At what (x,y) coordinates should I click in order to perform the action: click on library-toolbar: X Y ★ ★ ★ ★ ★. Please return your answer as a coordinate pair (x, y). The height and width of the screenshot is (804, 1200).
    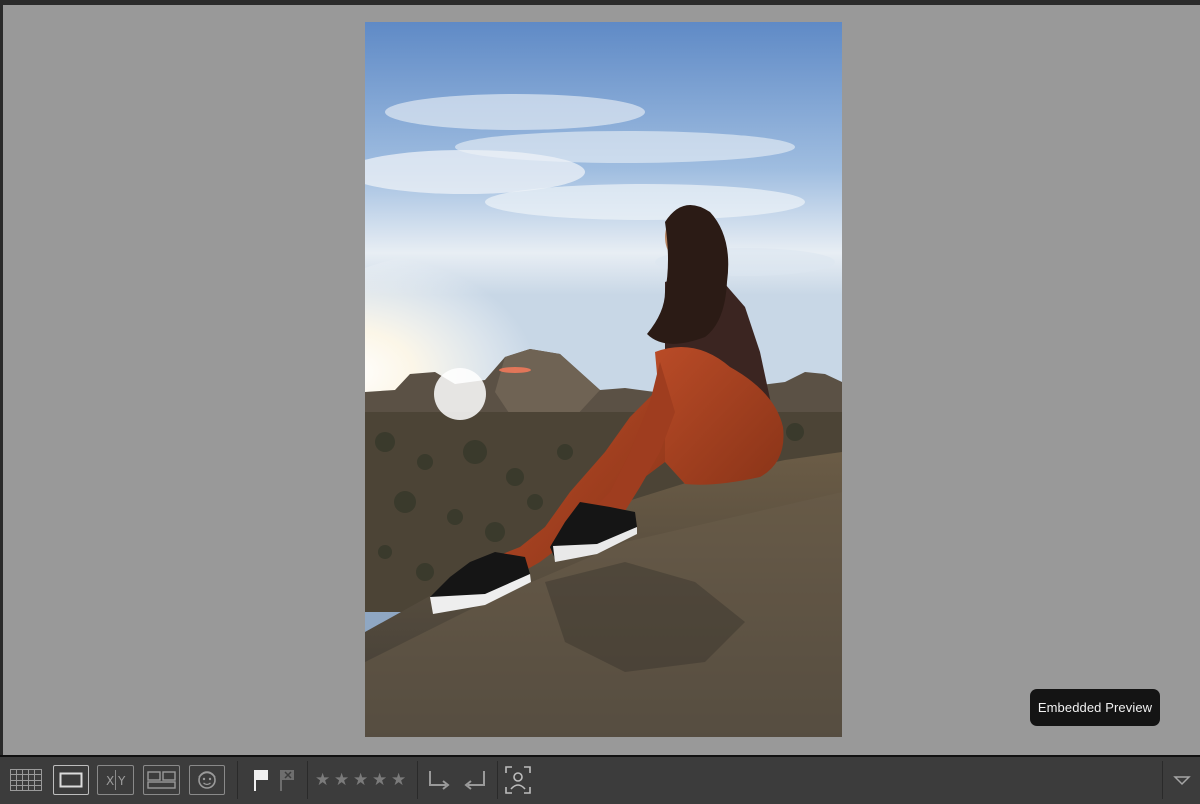
    Looking at the image, I should click on (600, 779).